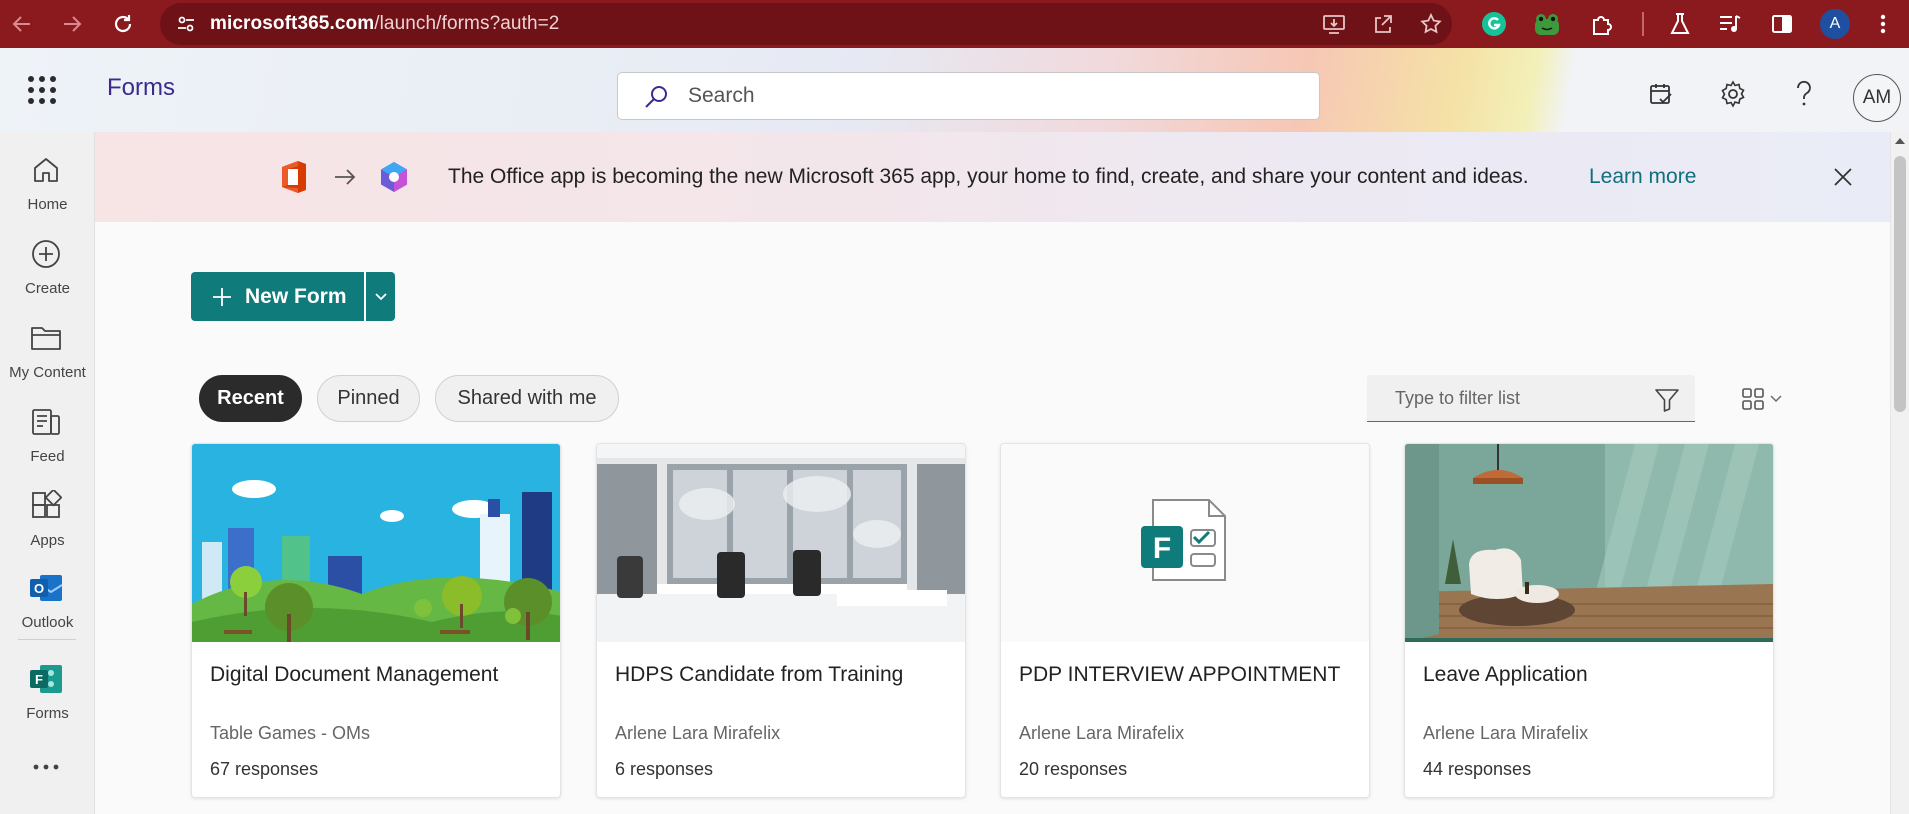 This screenshot has height=814, width=1909. What do you see at coordinates (988, 96) in the screenshot?
I see `search-input` at bounding box center [988, 96].